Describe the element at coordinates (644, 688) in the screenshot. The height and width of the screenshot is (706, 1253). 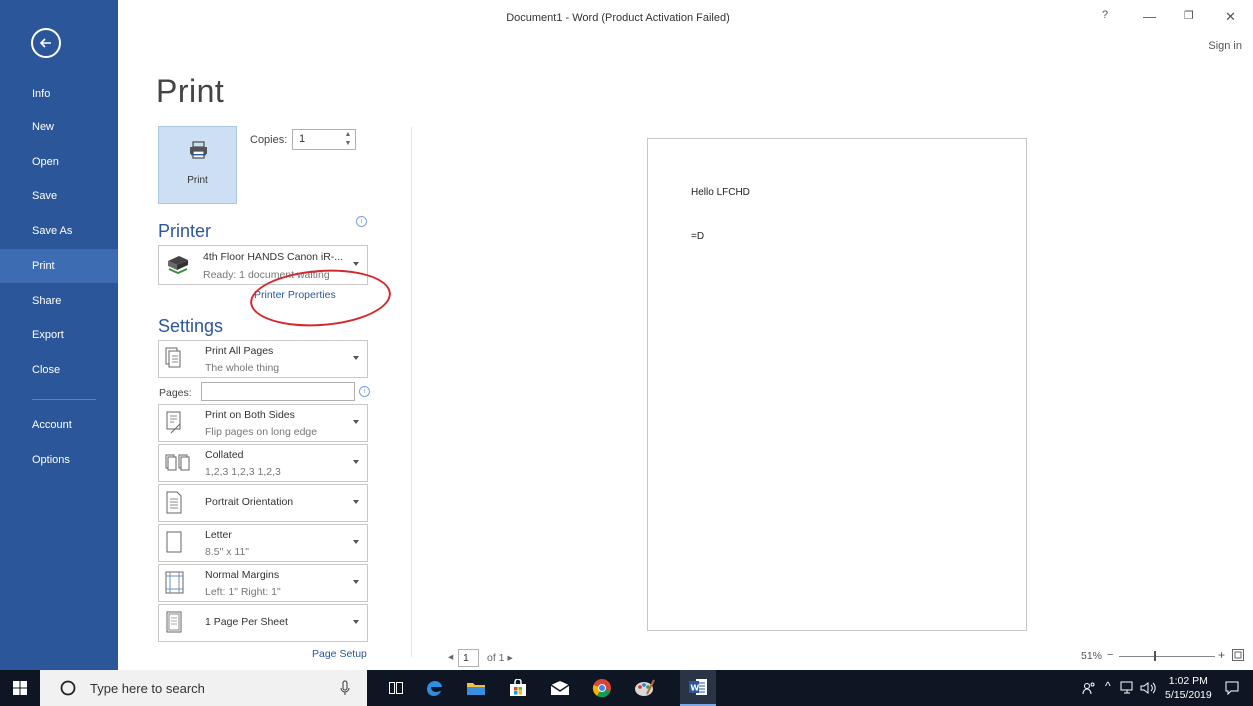
I see `paint-app-button` at that location.